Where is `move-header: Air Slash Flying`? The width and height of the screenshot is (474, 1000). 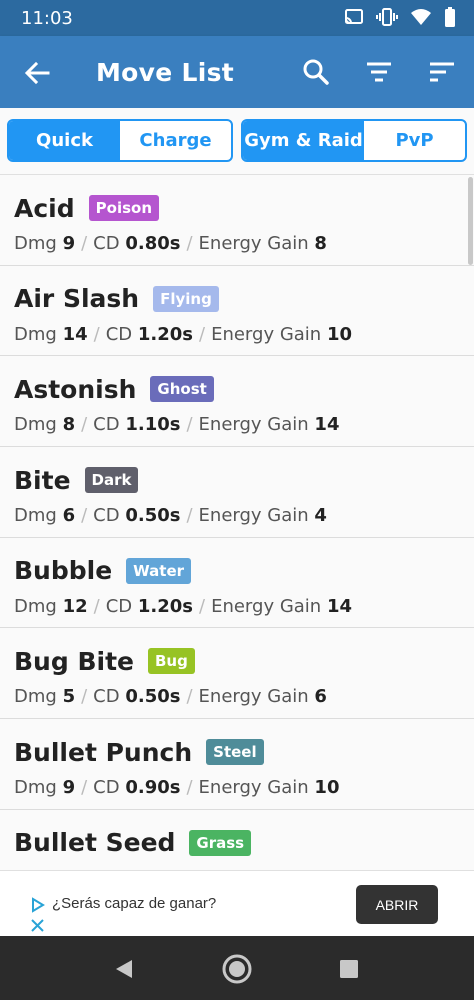 move-header: Air Slash Flying is located at coordinates (244, 299).